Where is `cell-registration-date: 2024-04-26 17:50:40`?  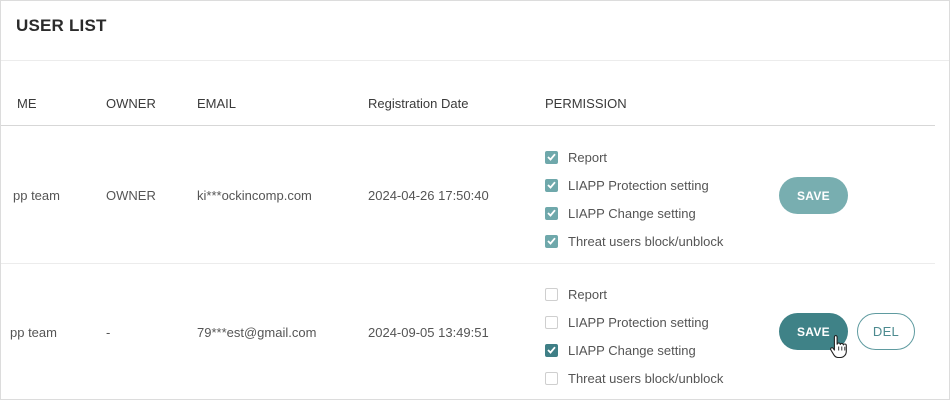
cell-registration-date: 2024-04-26 17:50:40 is located at coordinates (428, 195).